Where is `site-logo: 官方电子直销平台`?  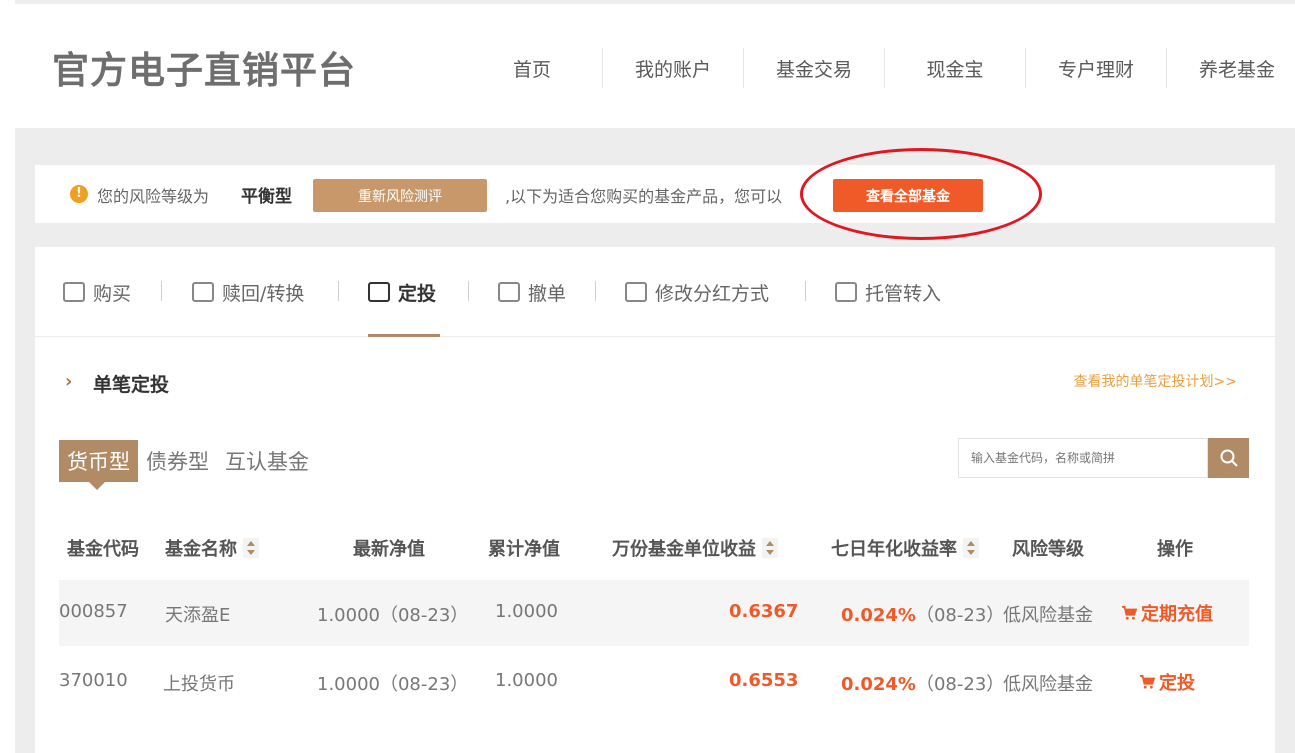
site-logo: 官方电子直销平台 is located at coordinates (204, 70).